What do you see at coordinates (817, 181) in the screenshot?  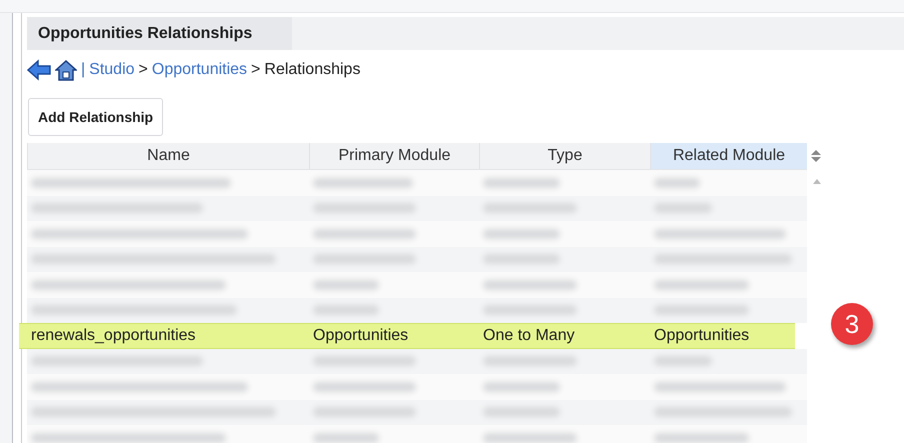 I see `scroll-up-arrow-icon` at bounding box center [817, 181].